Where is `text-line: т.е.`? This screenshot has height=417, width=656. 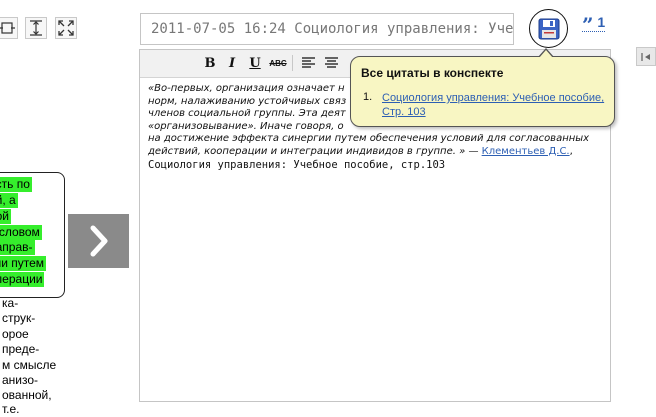
text-line: т.е. is located at coordinates (11, 409).